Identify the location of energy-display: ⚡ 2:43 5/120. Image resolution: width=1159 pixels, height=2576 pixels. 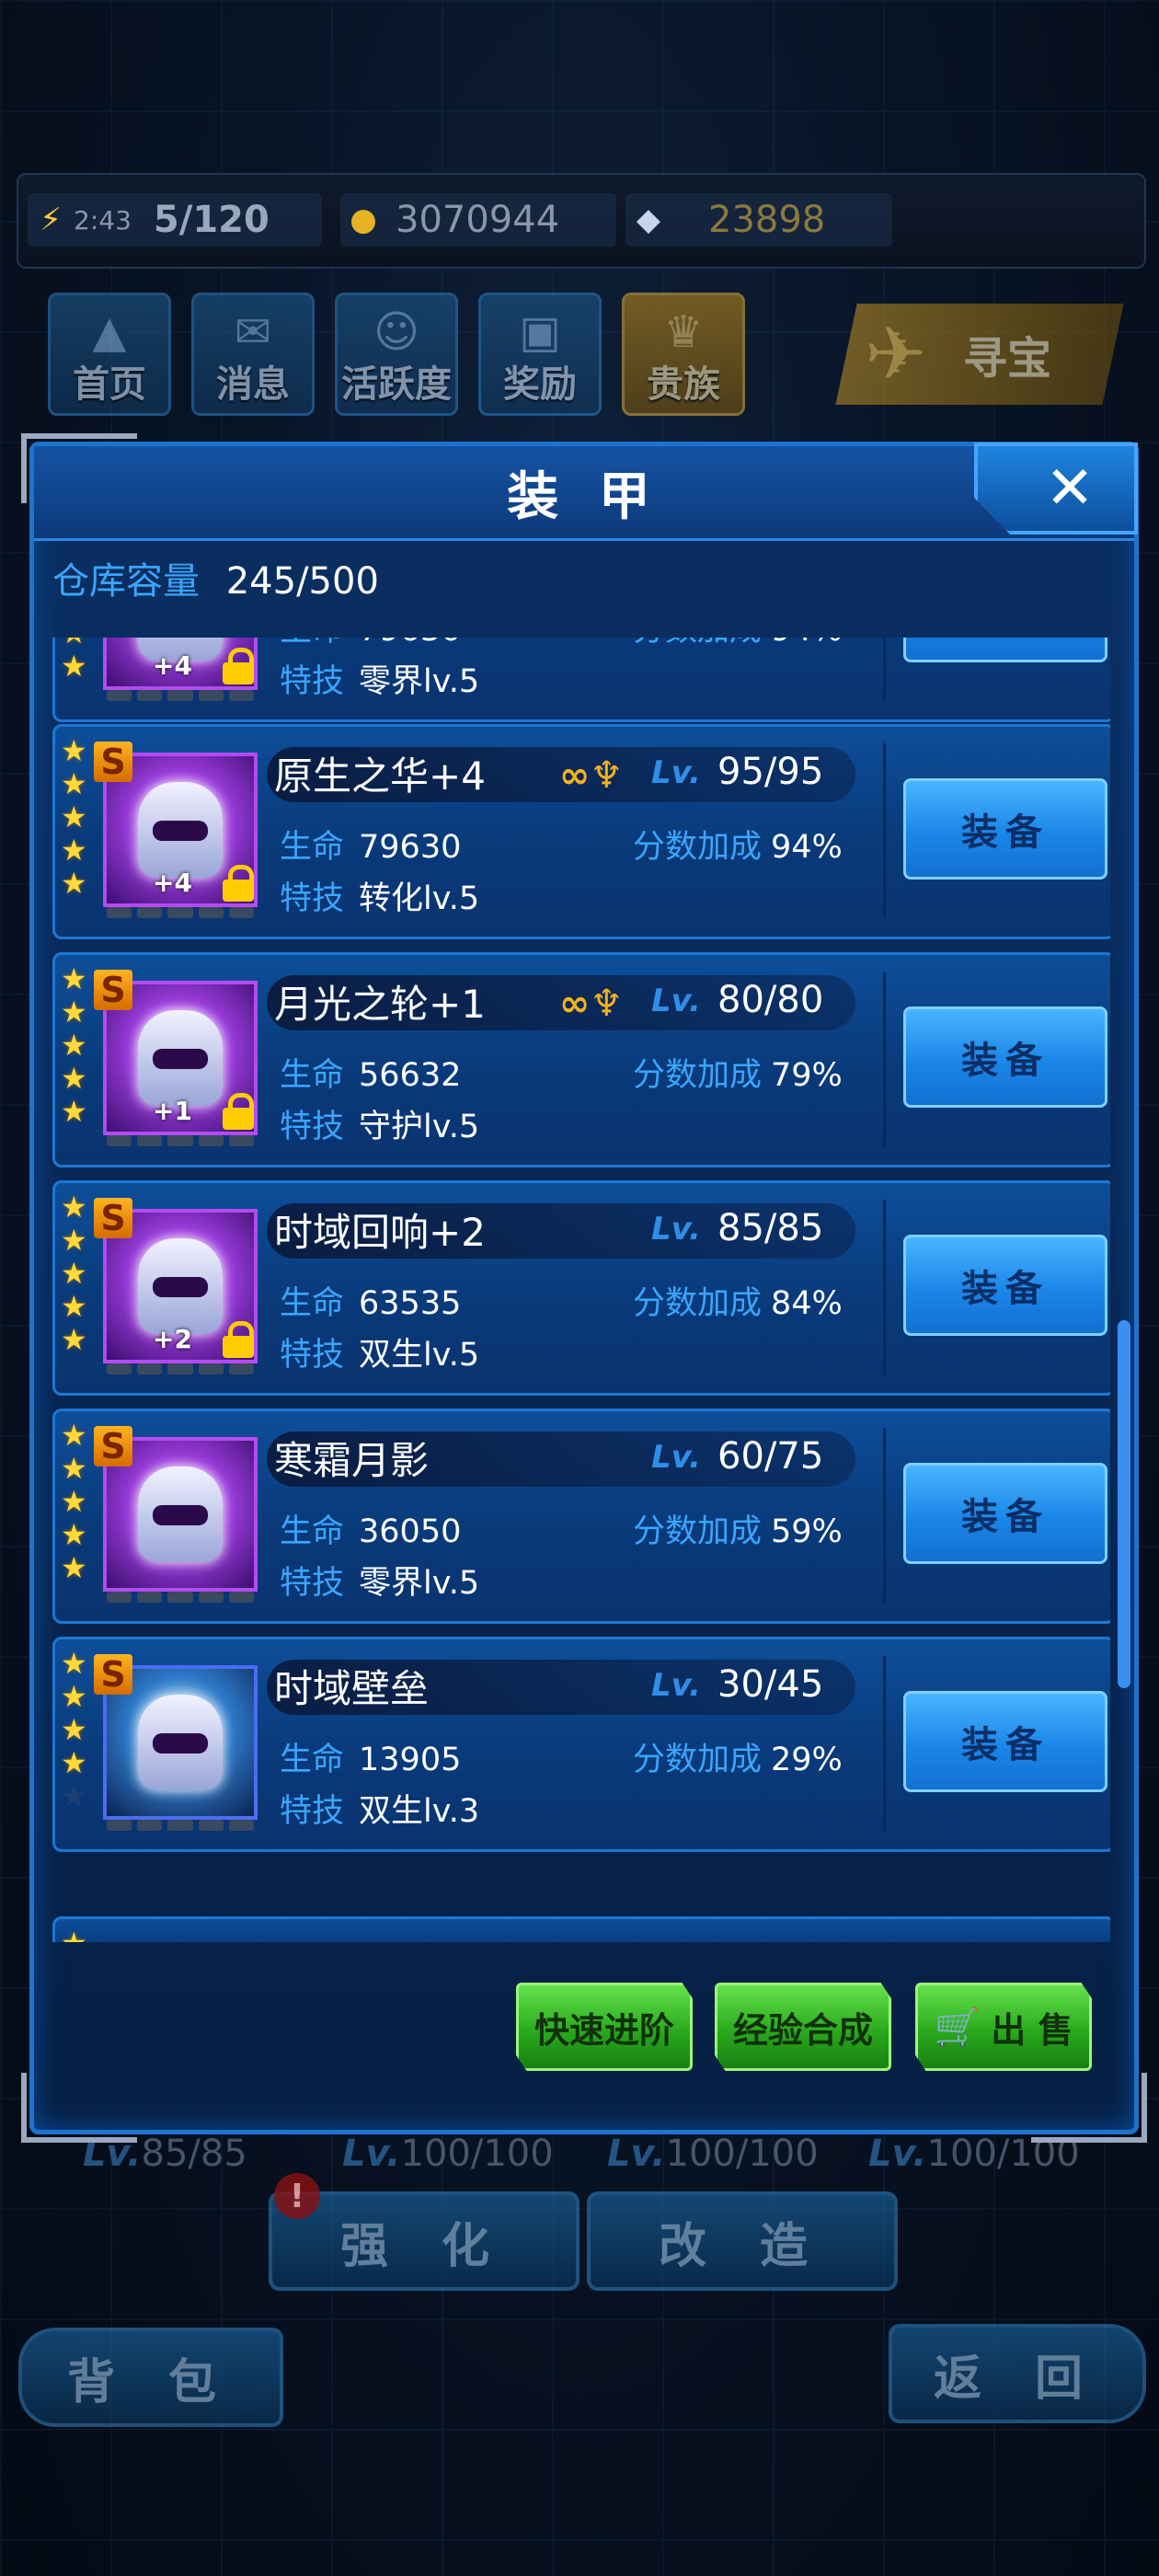
(175, 220).